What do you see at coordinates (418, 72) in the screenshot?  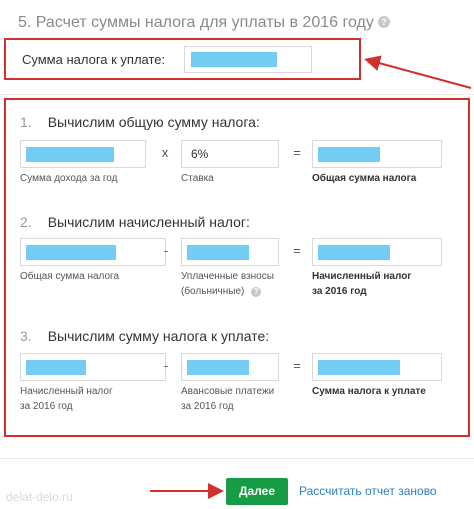 I see `arrow-to-summary` at bounding box center [418, 72].